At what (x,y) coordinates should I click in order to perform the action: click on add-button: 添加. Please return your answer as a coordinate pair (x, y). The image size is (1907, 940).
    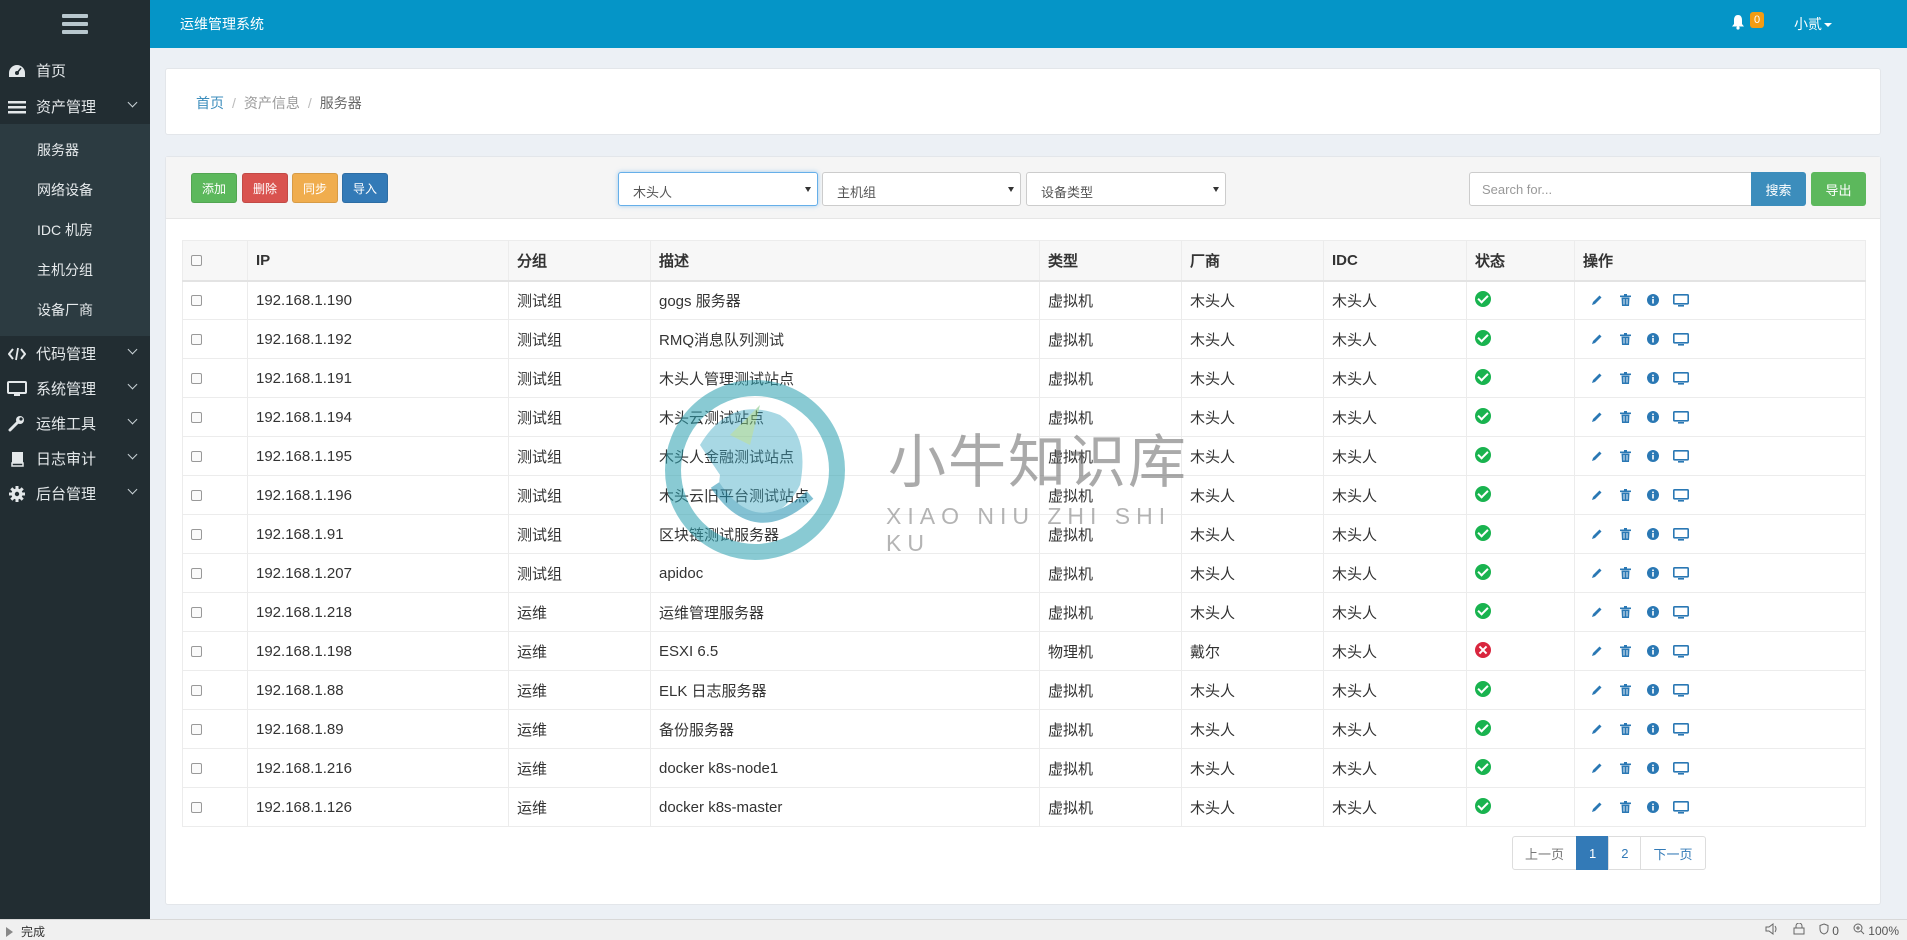
    Looking at the image, I should click on (214, 188).